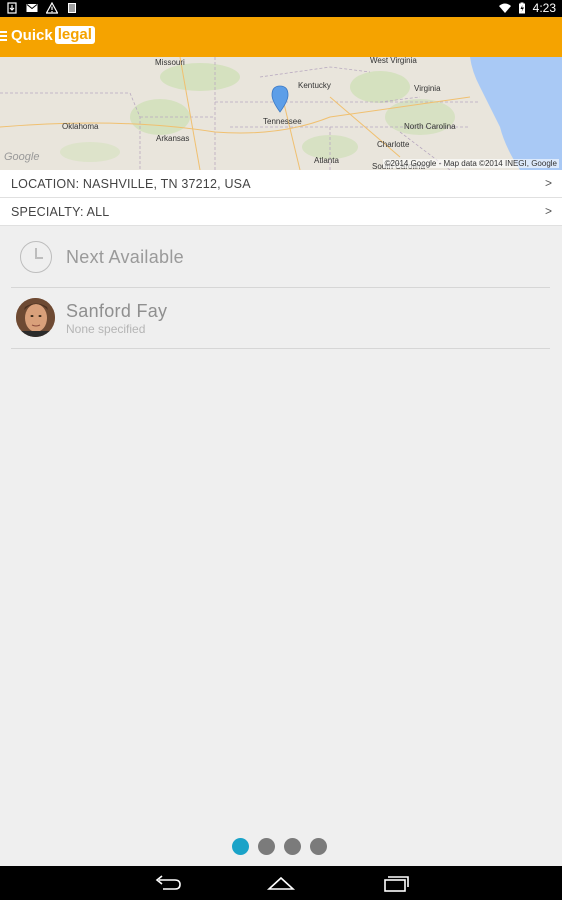 This screenshot has width=562, height=900. Describe the element at coordinates (544, 8) in the screenshot. I see `status-time: 4:23` at that location.